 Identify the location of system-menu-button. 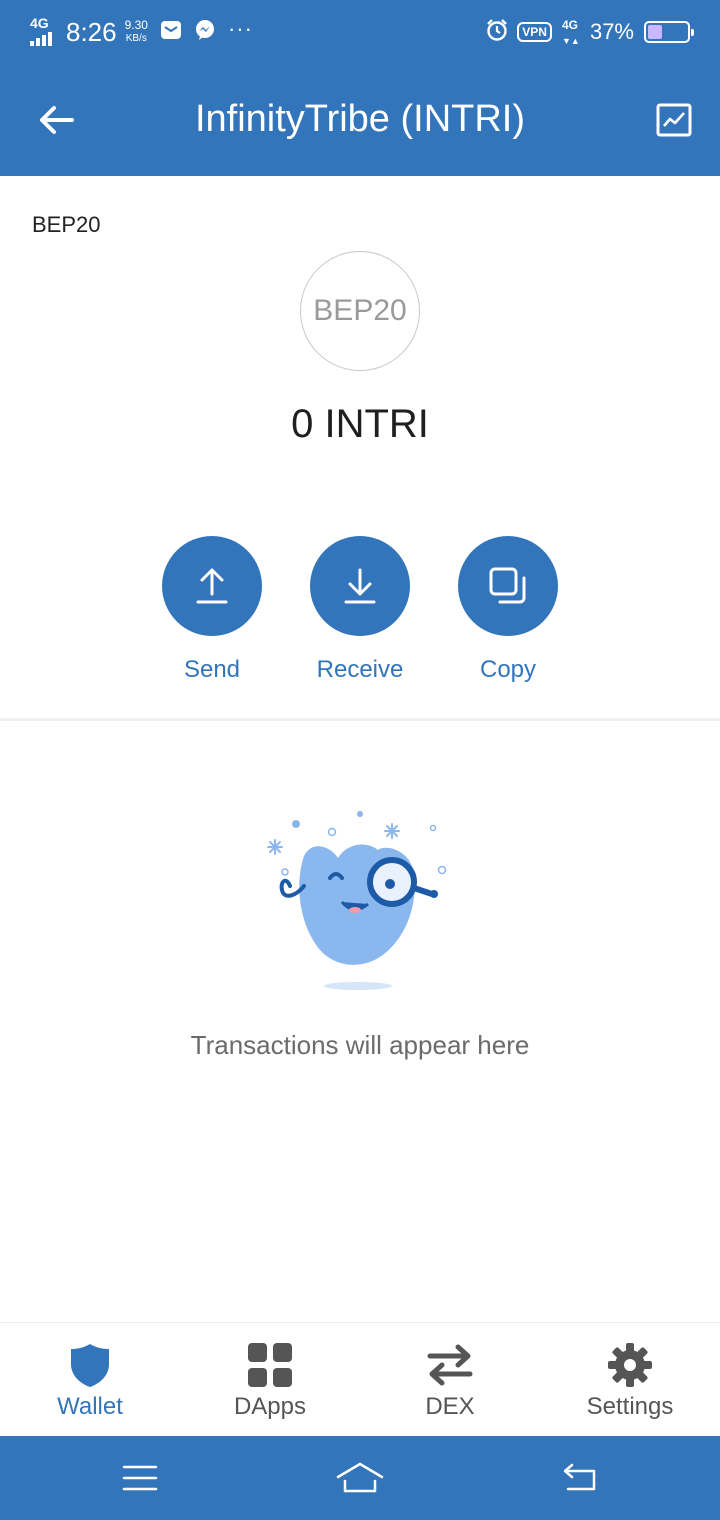
(140, 1478).